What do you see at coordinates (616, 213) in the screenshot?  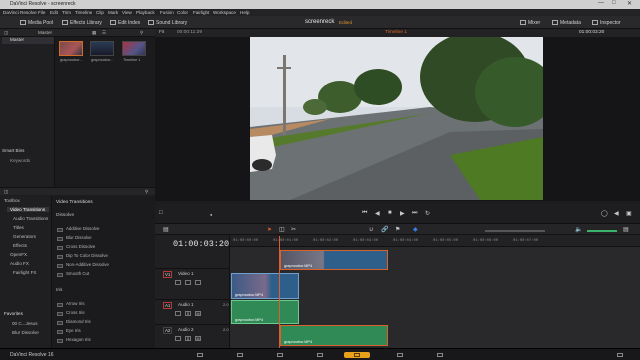 I see `prev-frame-icon: ◀` at bounding box center [616, 213].